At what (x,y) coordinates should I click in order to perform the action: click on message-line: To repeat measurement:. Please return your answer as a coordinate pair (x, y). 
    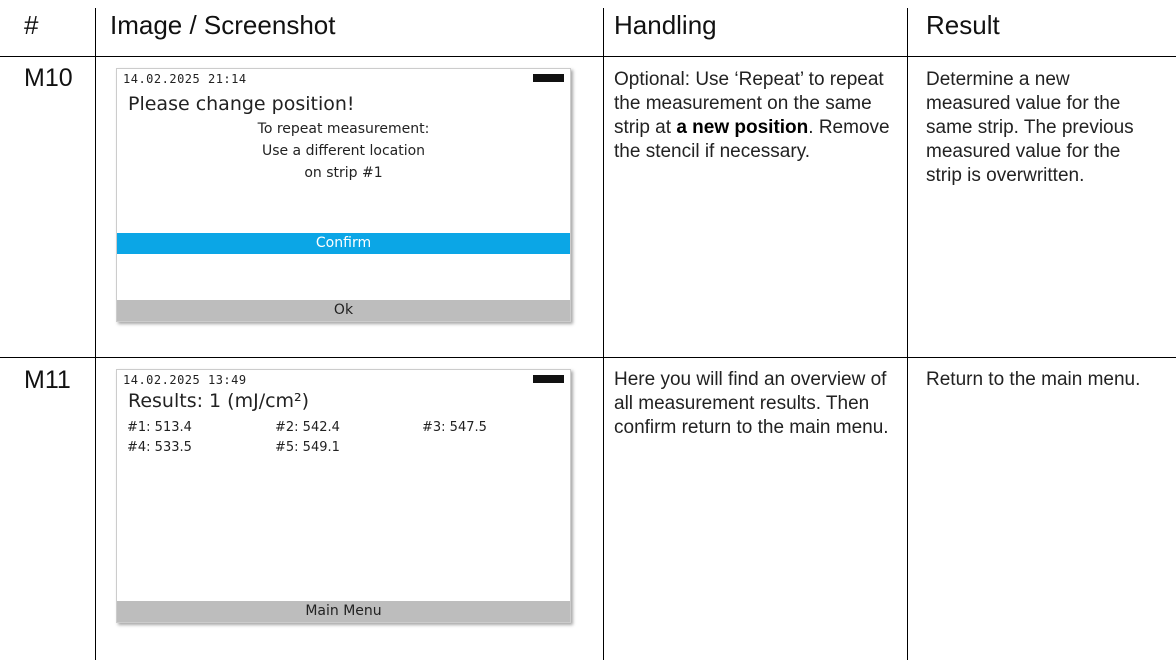
    Looking at the image, I should click on (343, 129).